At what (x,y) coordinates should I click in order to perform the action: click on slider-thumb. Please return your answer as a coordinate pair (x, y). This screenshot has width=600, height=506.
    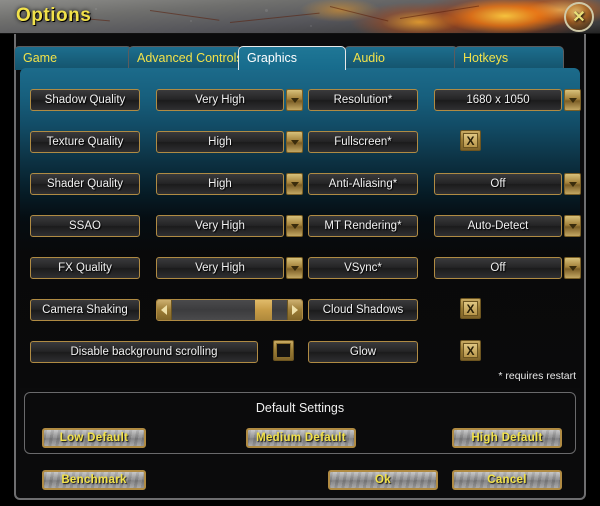
    Looking at the image, I should click on (264, 310).